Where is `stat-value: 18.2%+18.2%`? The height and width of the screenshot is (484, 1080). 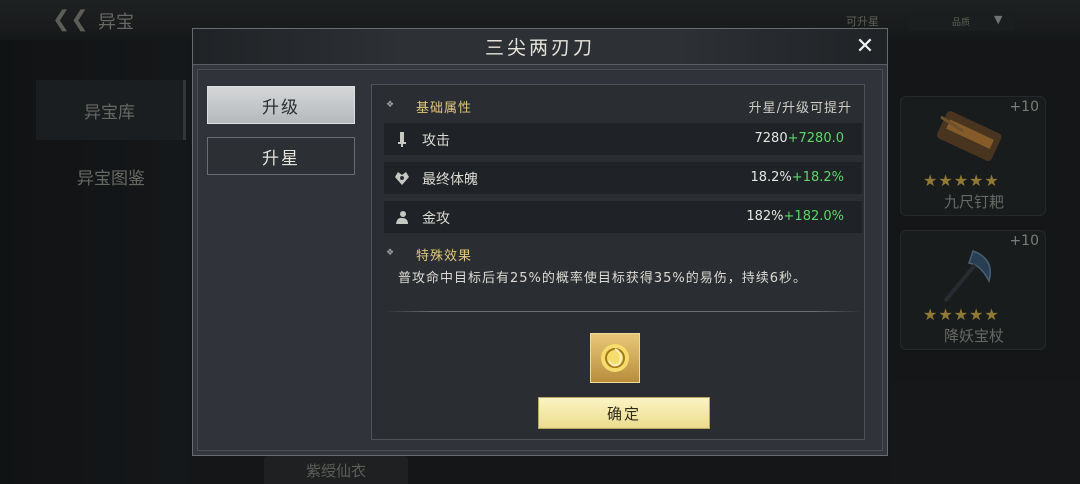 stat-value: 18.2%+18.2% is located at coordinates (797, 177).